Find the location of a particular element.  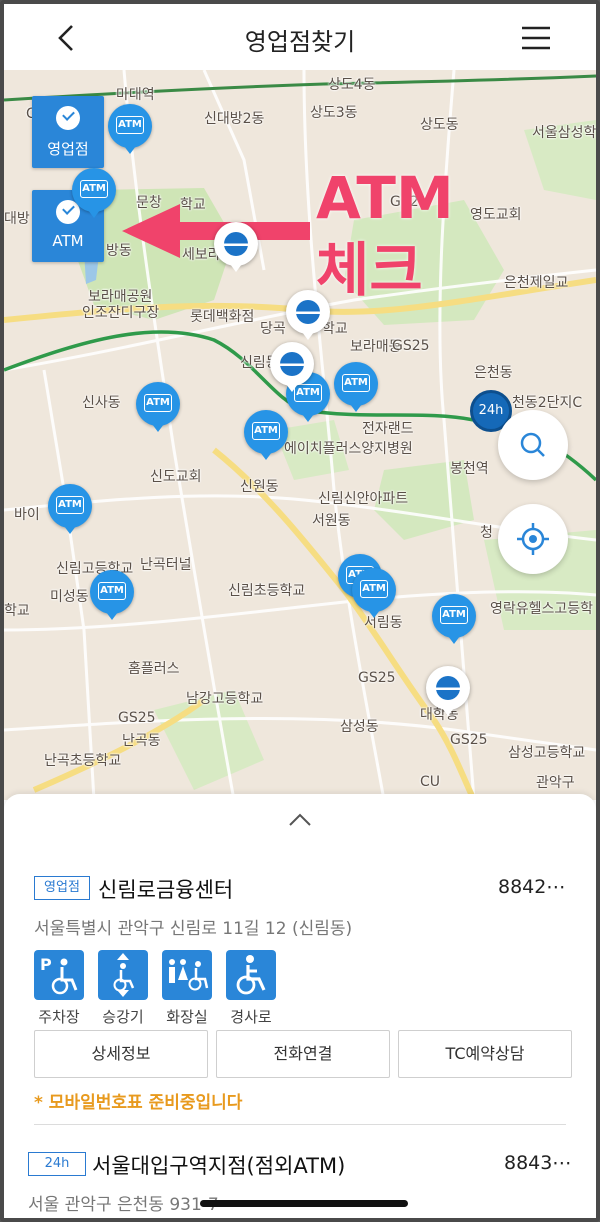

hamburger-menu-icon is located at coordinates (536, 38).